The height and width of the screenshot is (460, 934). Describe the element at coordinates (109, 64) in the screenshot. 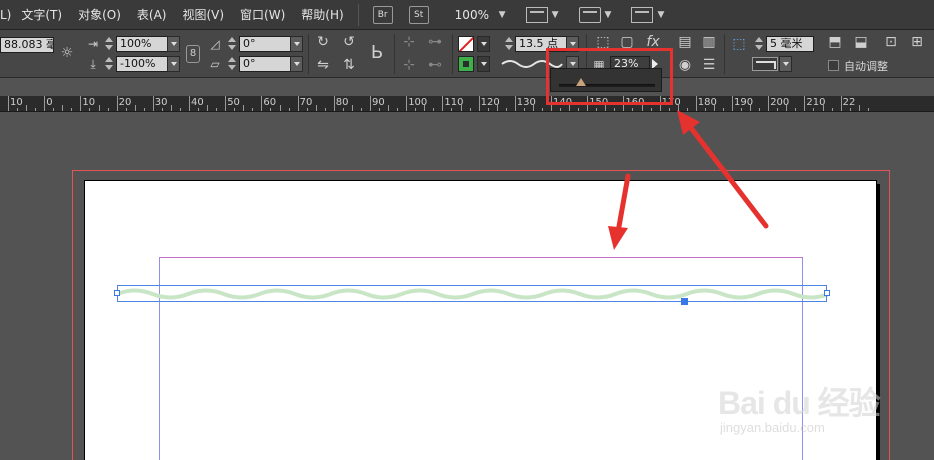

I see `scale-y-stepper` at that location.